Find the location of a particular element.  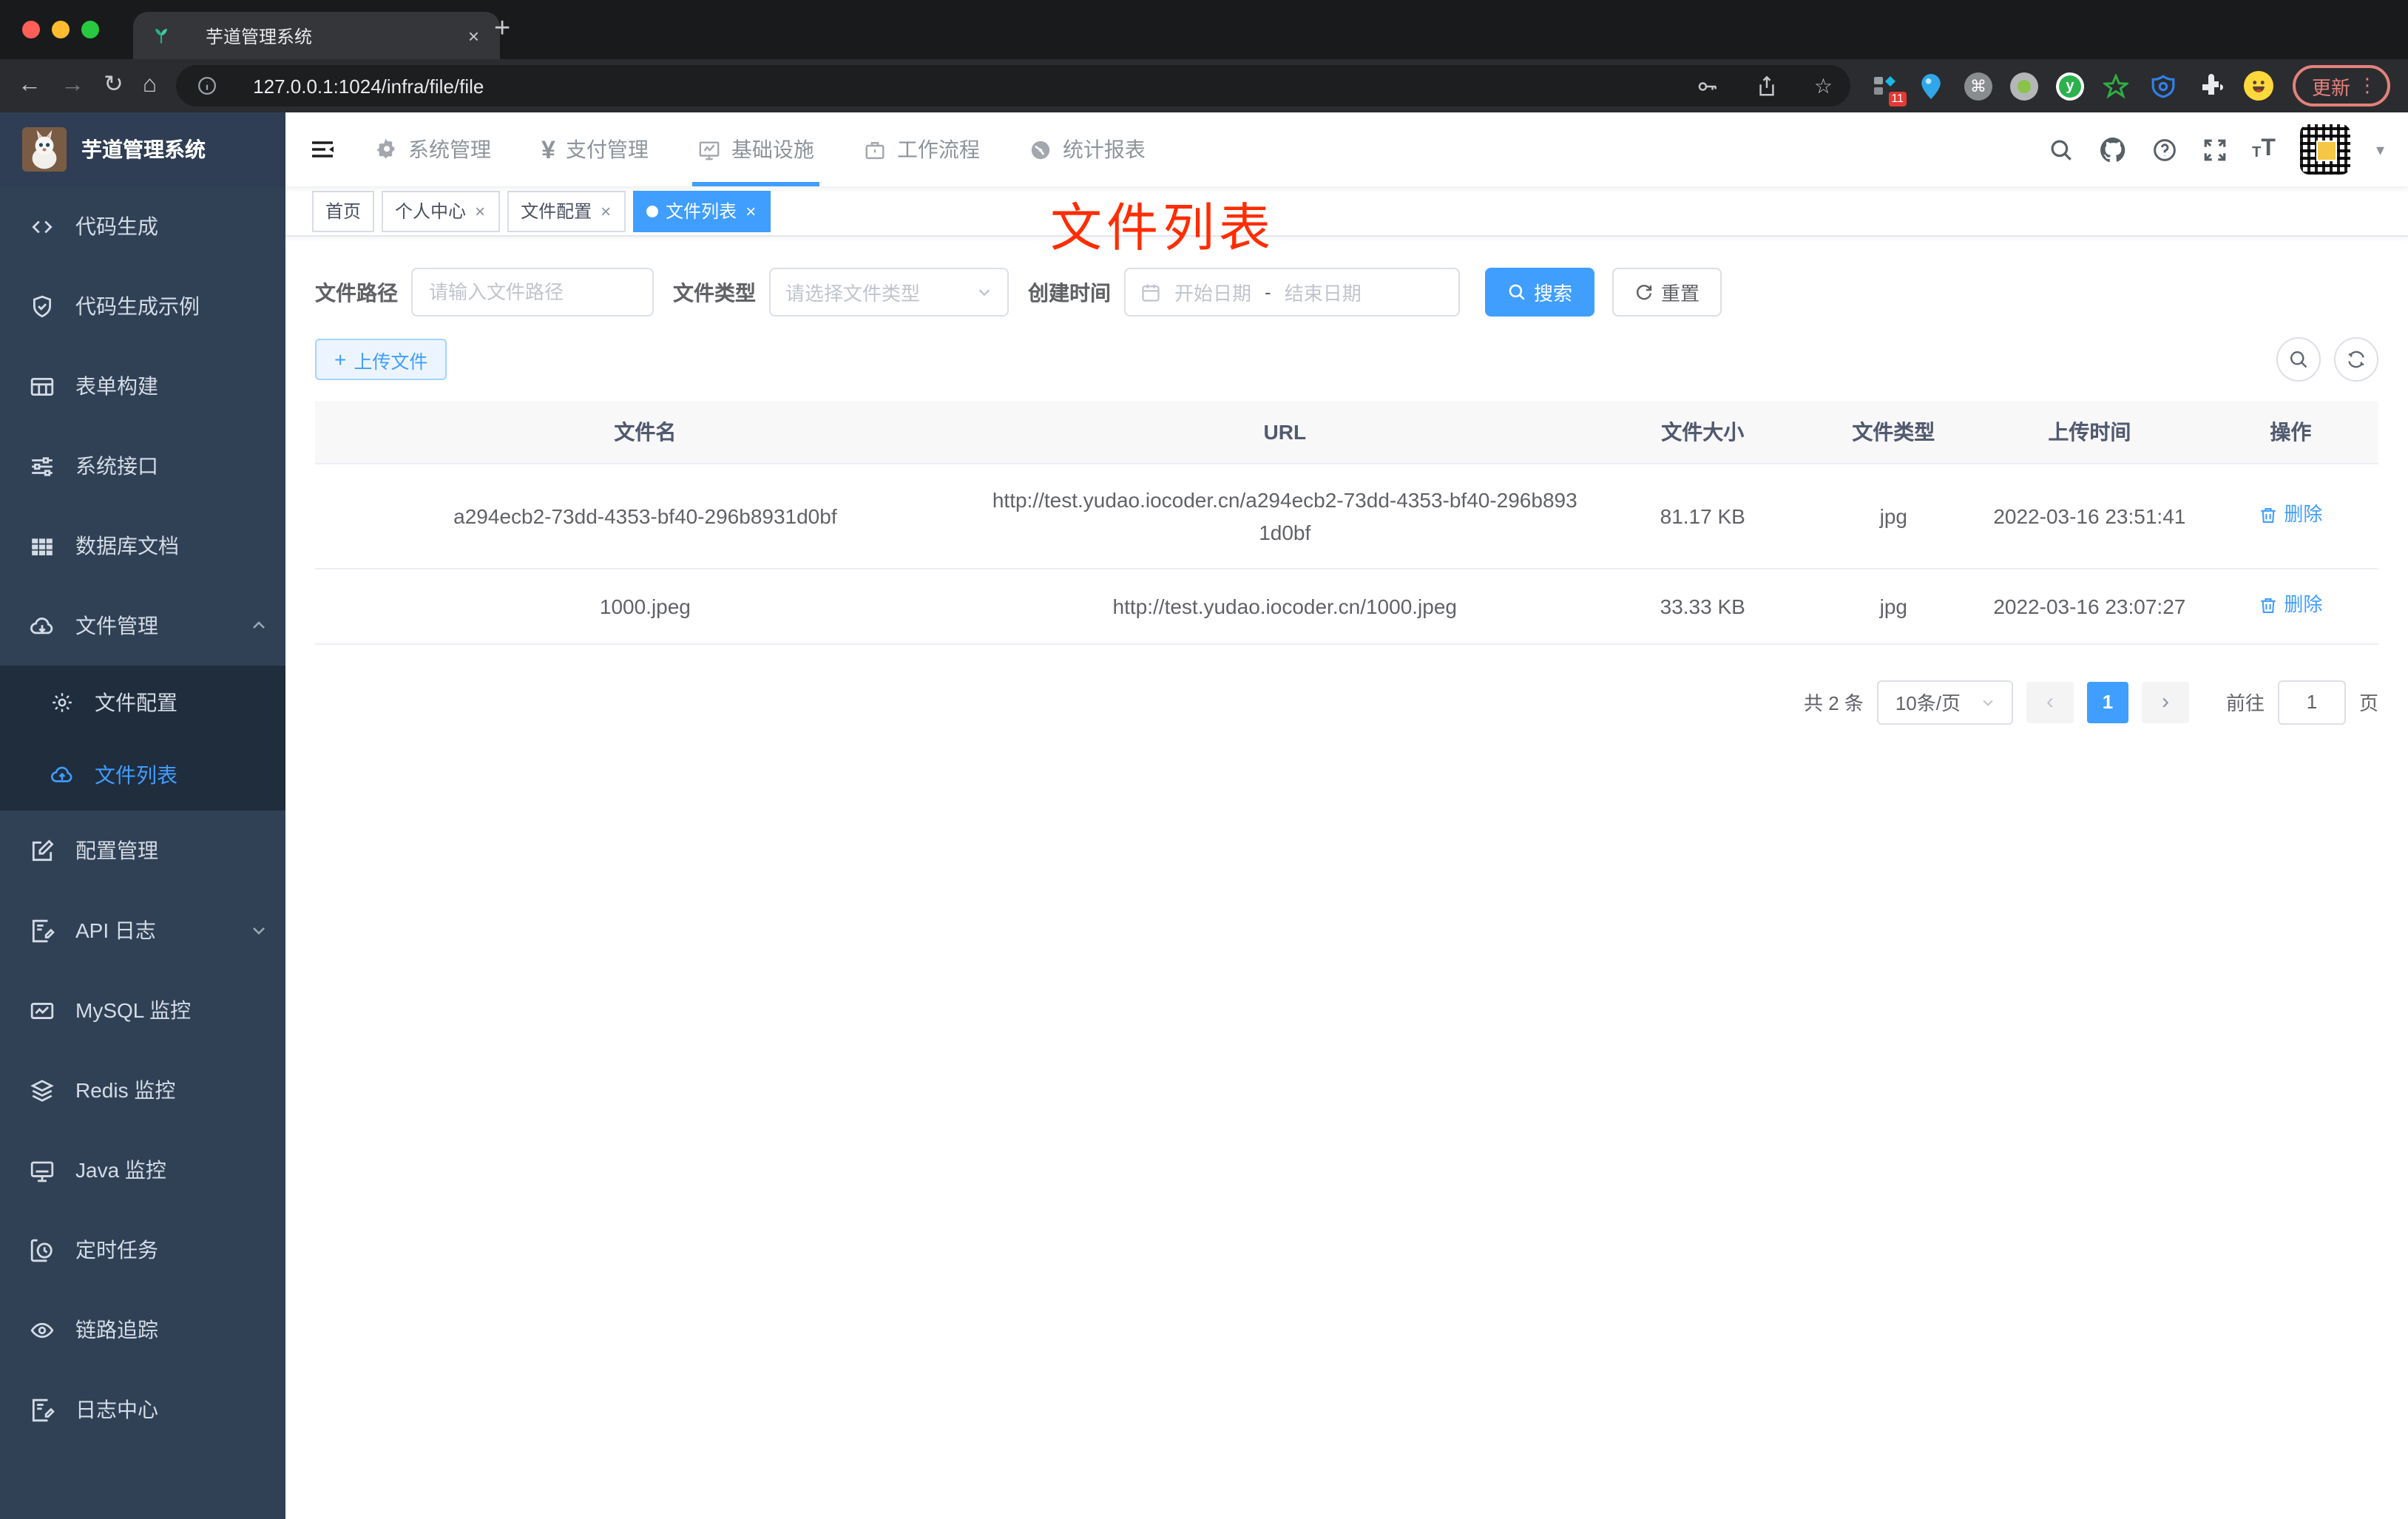

tag-profile: 个人中心 × is located at coordinates (441, 210).